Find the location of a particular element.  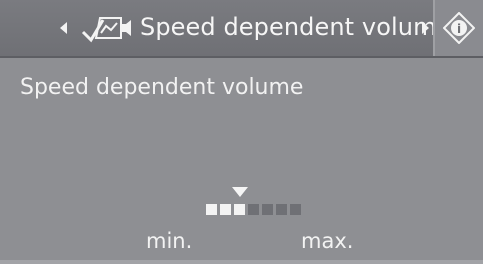

volume-scale is located at coordinates (253, 209).